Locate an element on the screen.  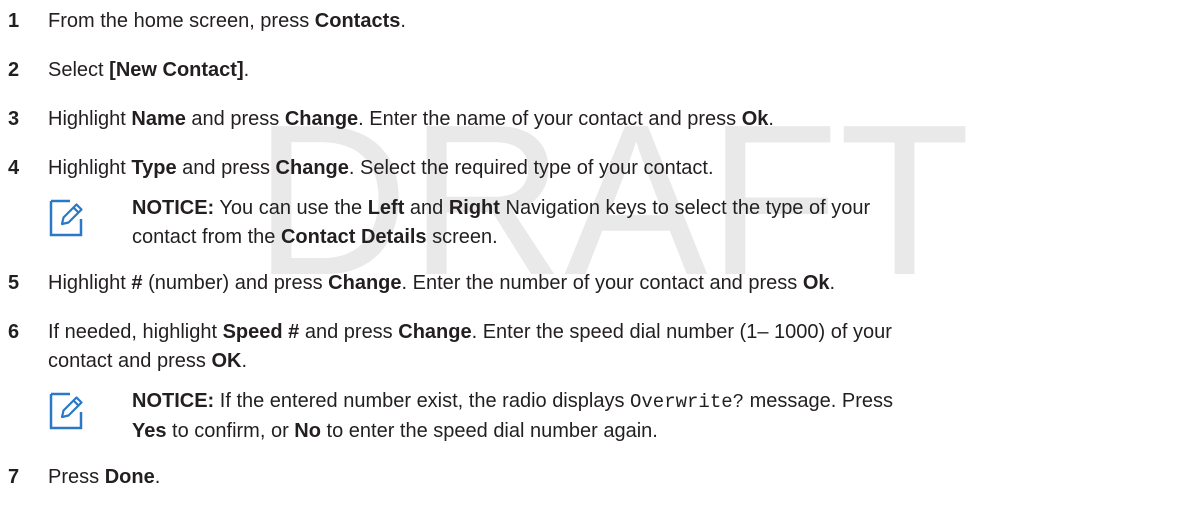
ui-term: Name is located at coordinates (158, 119).